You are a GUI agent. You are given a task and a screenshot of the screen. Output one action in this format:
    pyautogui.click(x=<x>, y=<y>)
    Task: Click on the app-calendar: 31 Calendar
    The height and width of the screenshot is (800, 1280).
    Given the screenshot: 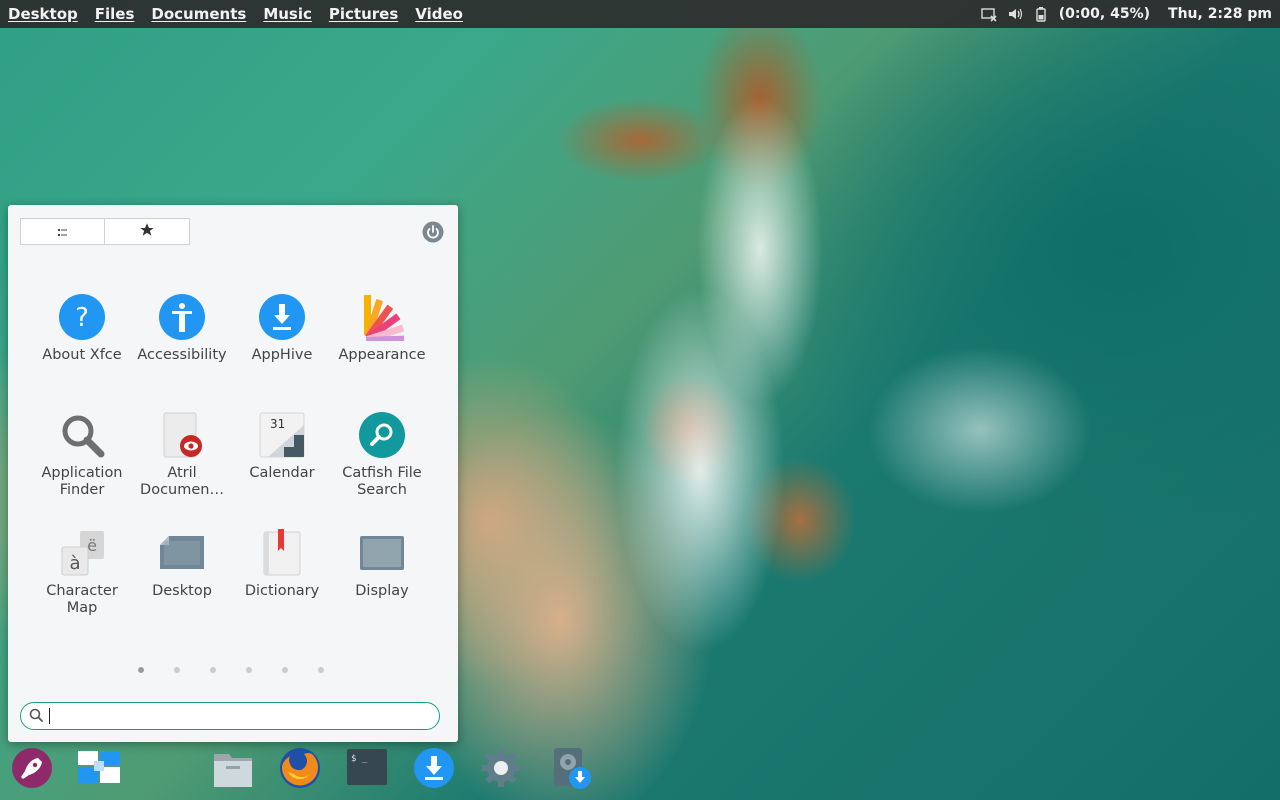 What is the action you would take?
    pyautogui.click(x=282, y=460)
    